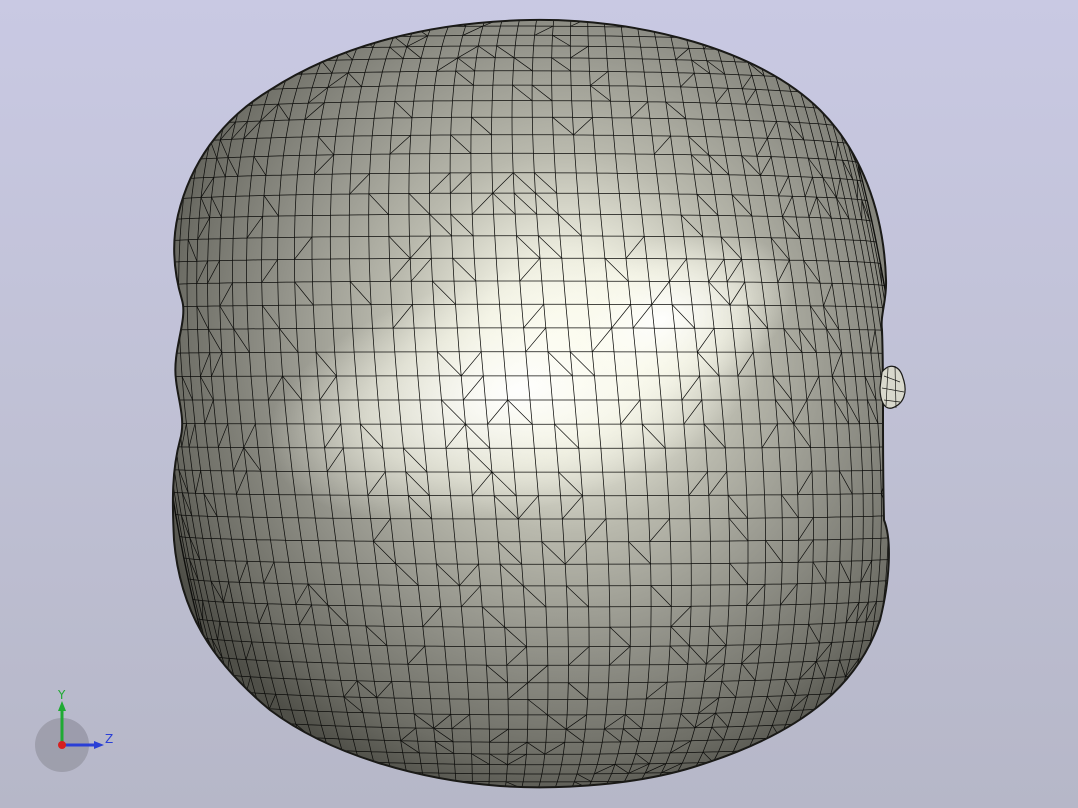 The image size is (1078, 808). What do you see at coordinates (62, 706) in the screenshot?
I see `y-axis-arrow` at bounding box center [62, 706].